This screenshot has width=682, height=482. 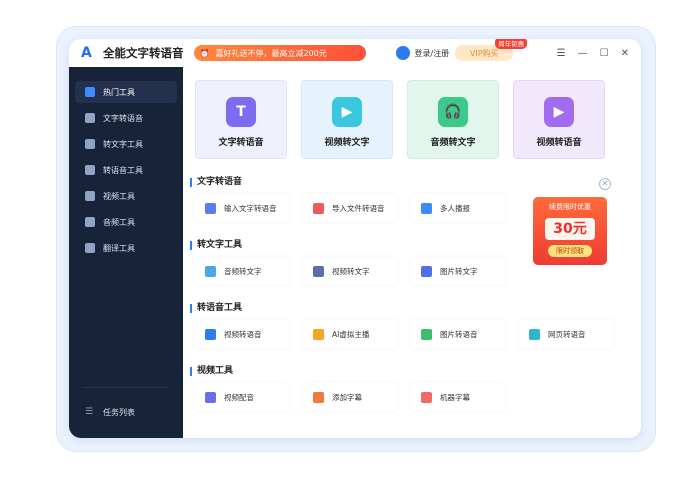 What do you see at coordinates (86, 53) in the screenshot?
I see `app-logo-icon: A` at bounding box center [86, 53].